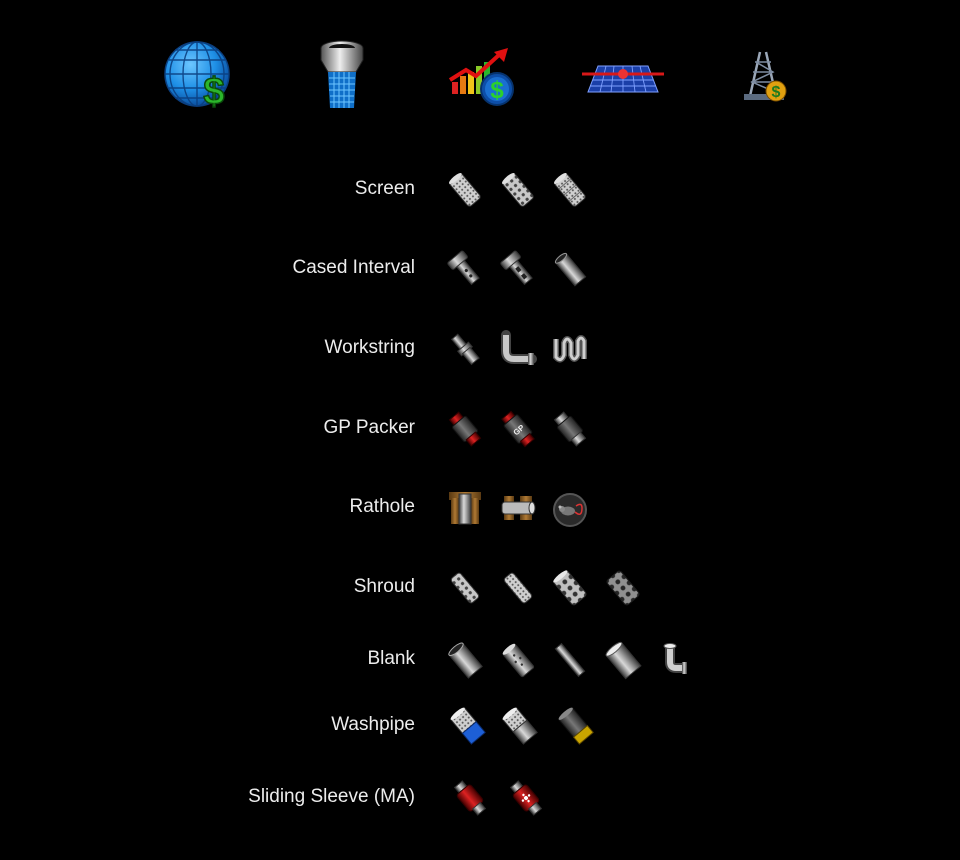 The height and width of the screenshot is (860, 960). What do you see at coordinates (623, 660) in the screenshot?
I see `blank-wide-icon` at bounding box center [623, 660].